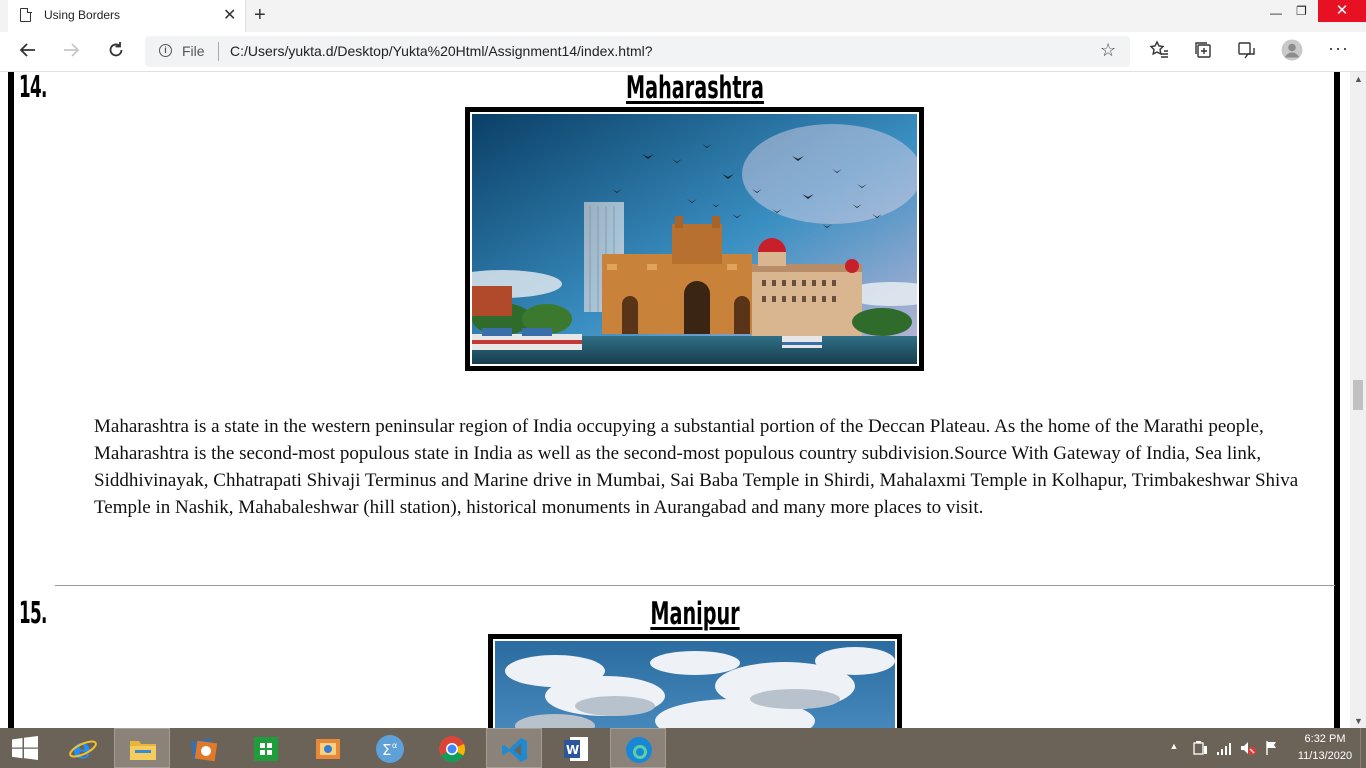 Image resolution: width=1366 pixels, height=768 pixels. What do you see at coordinates (1174, 746) in the screenshot?
I see `tray-chevron-icon: ▲` at bounding box center [1174, 746].